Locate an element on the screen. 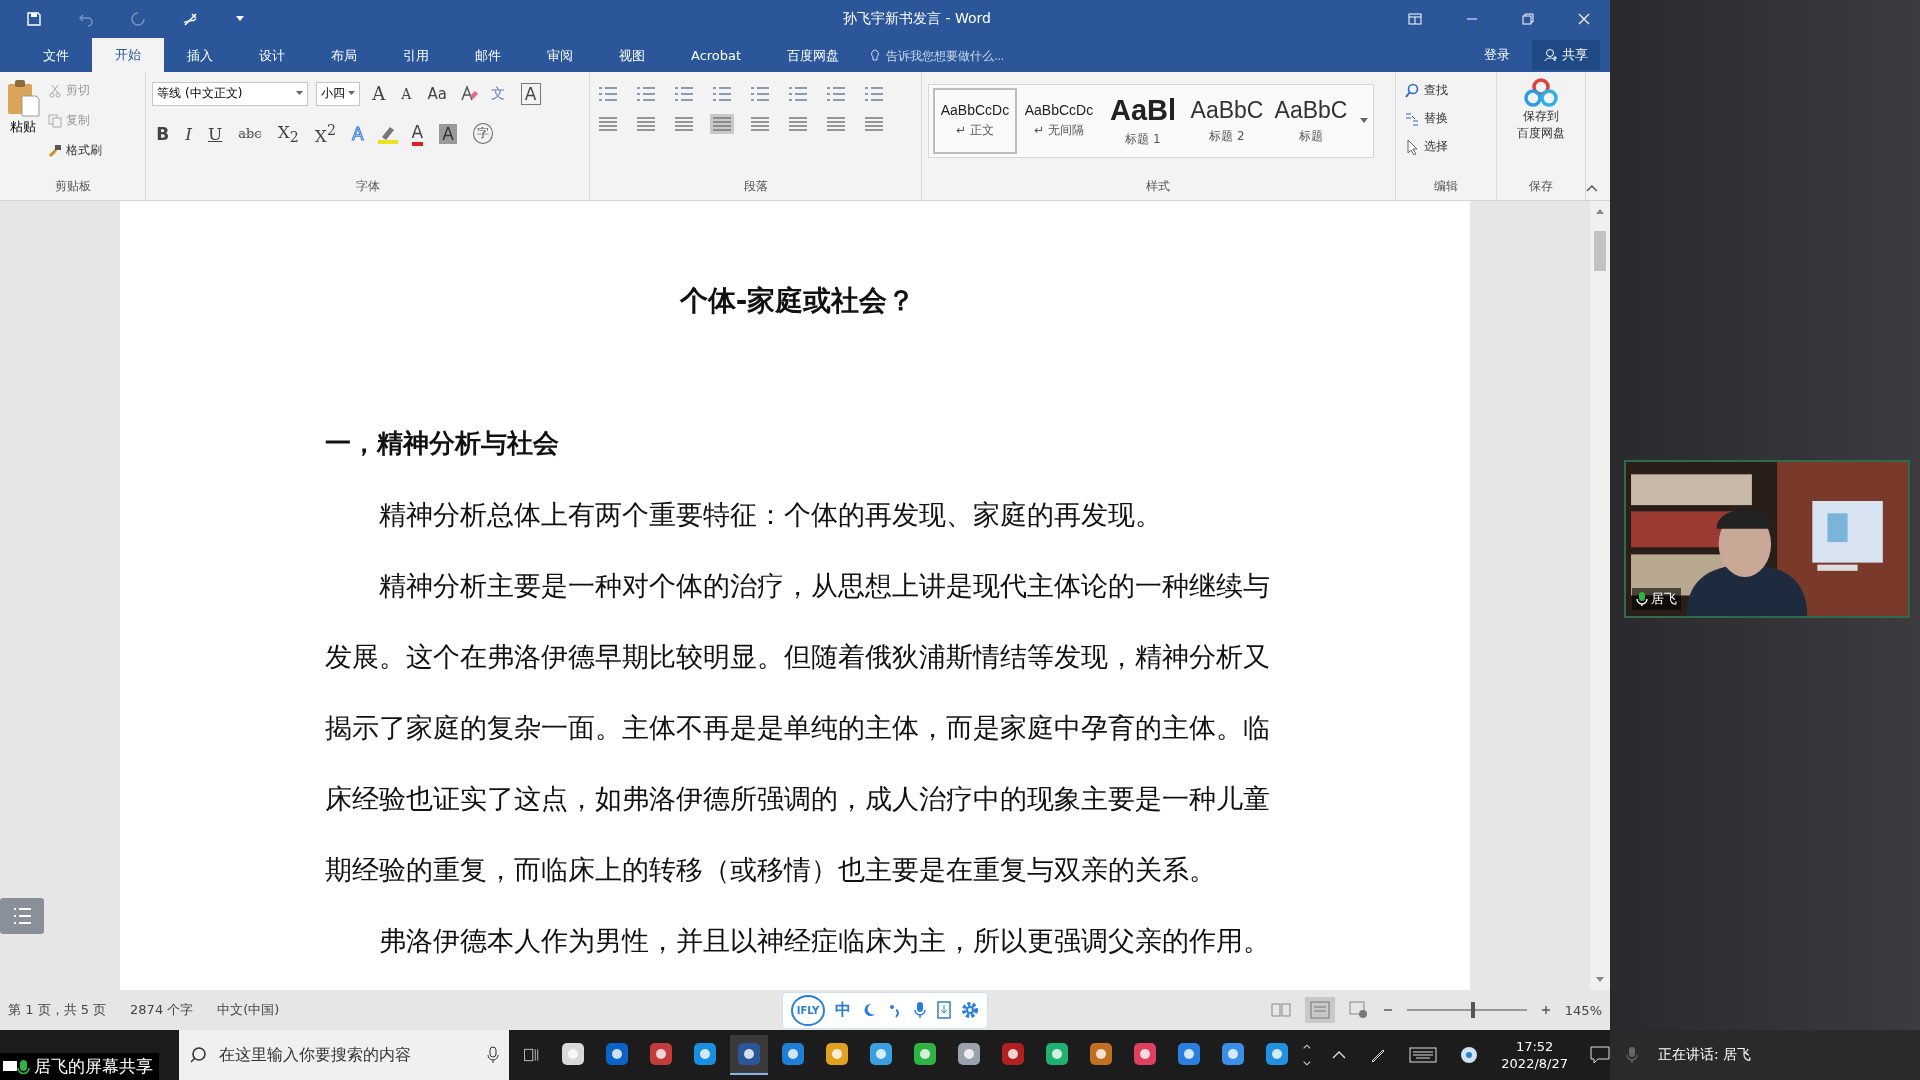 This screenshot has width=1920, height=1080. body-paragraph: 精神分析主要是一种对个体的治疗，从思想上讲是现代主体论的一种继续与发展。这个在弗洛伊德早期比较明显。但随着俄狄浦斯情结等发现，精神分析又揭示了家庭的复杂一面。主体不再是是单纯的主体，而是家庭中孕育的主体。临床经验也证实了这点，如弗洛伊德所强调的，成人治疗中的现象主要是一种儿童期经验的重复，而临床上的转移（或移情）也主要是在重复与双亲的关系。 is located at coordinates (797, 727).